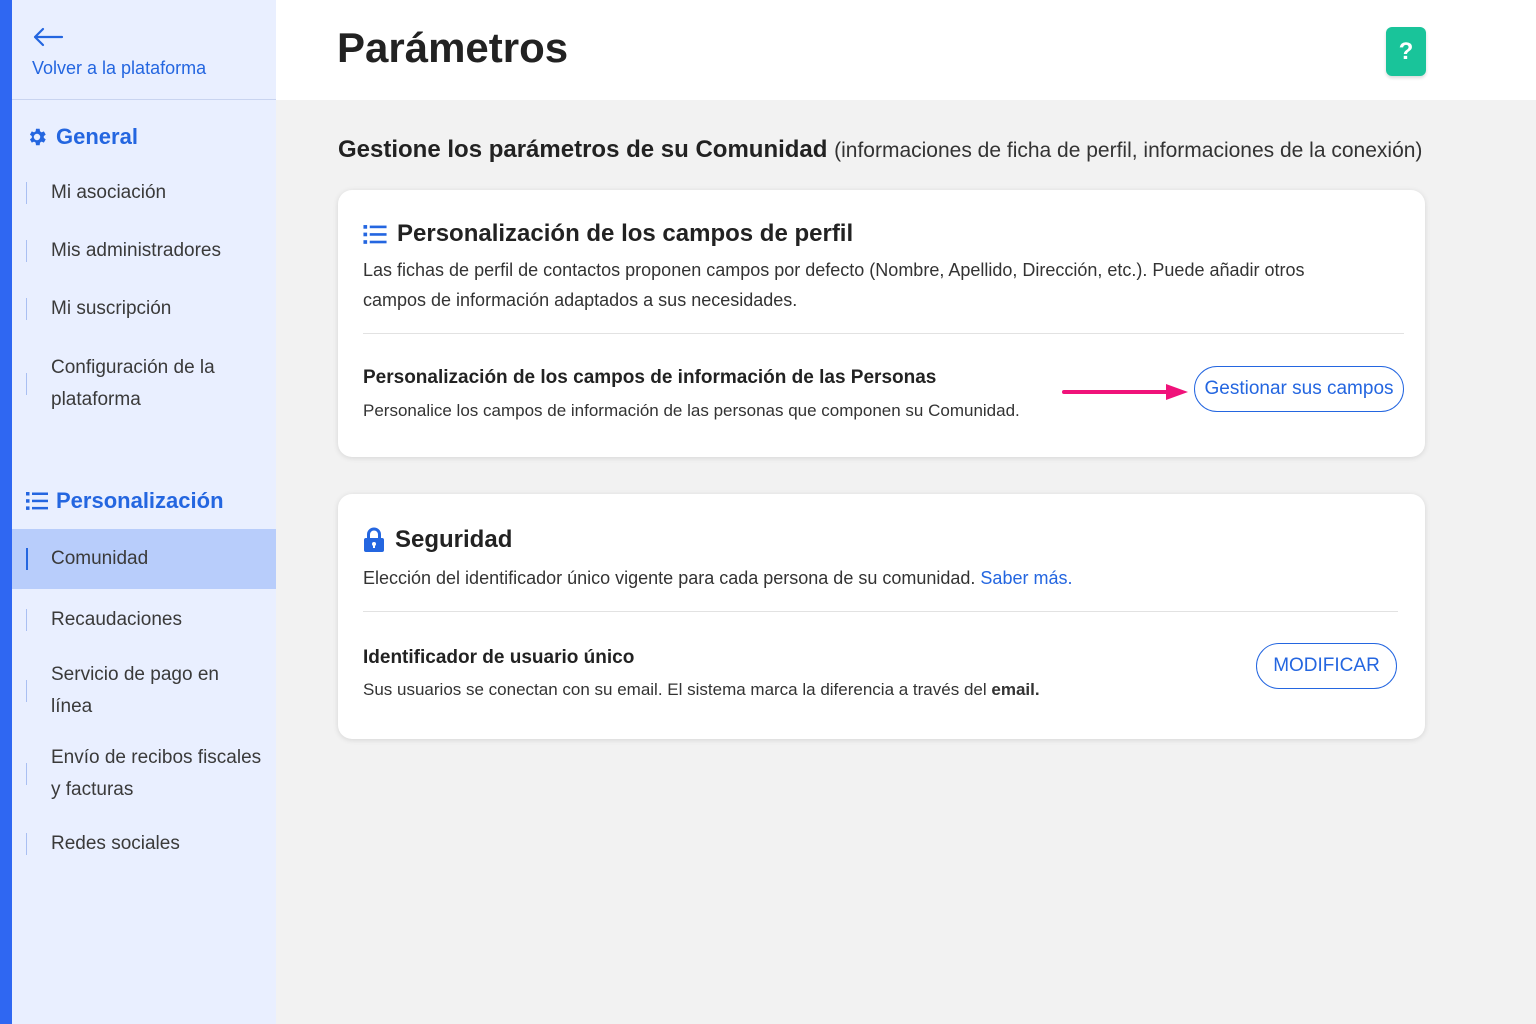 This screenshot has width=1536, height=1024. I want to click on sidebar-item-label: Recaudaciones, so click(116, 619).